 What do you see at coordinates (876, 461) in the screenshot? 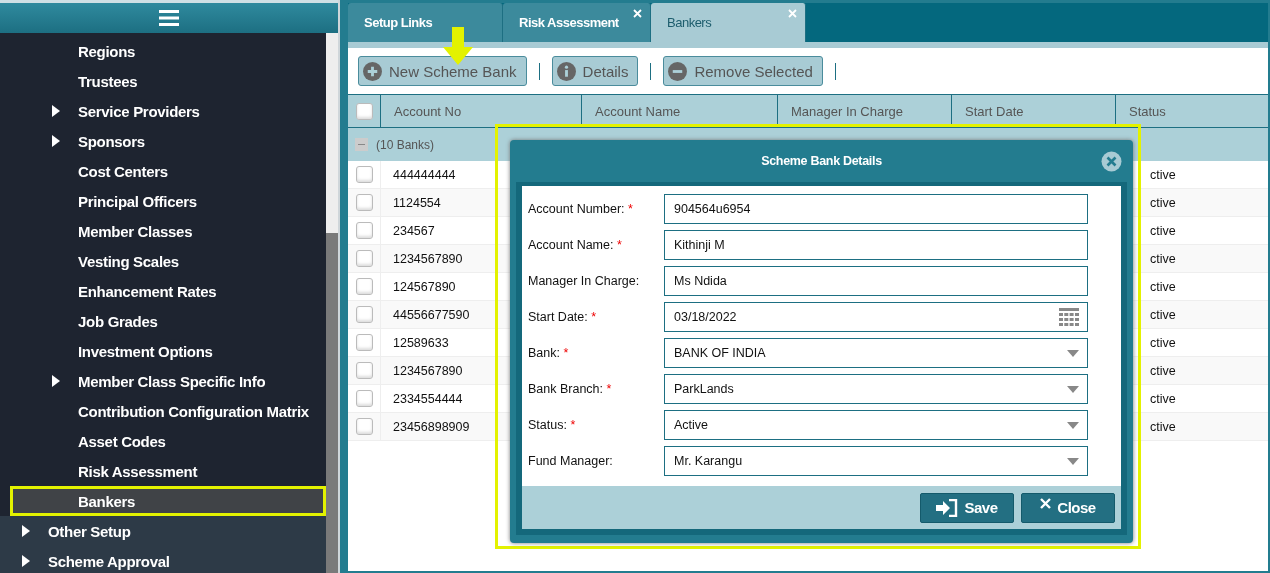
I see `dropdown: Mr. Karangu` at bounding box center [876, 461].